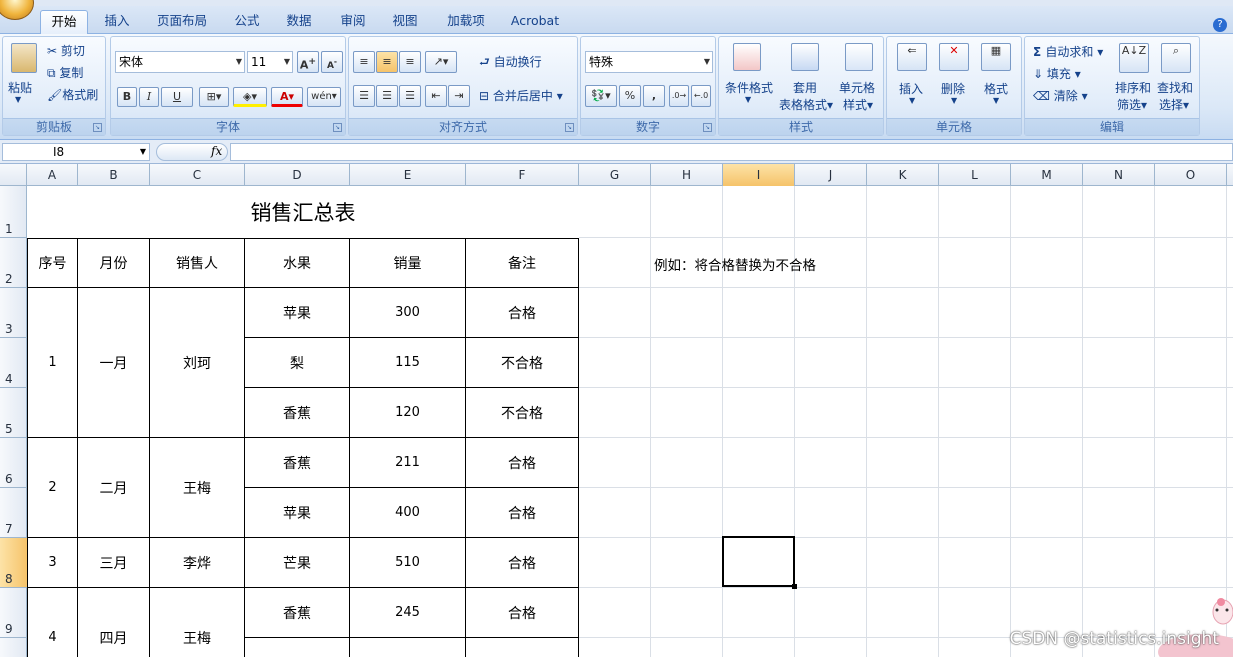 Image resolution: width=1233 pixels, height=657 pixels. I want to click on help-icon: ?, so click(1220, 25).